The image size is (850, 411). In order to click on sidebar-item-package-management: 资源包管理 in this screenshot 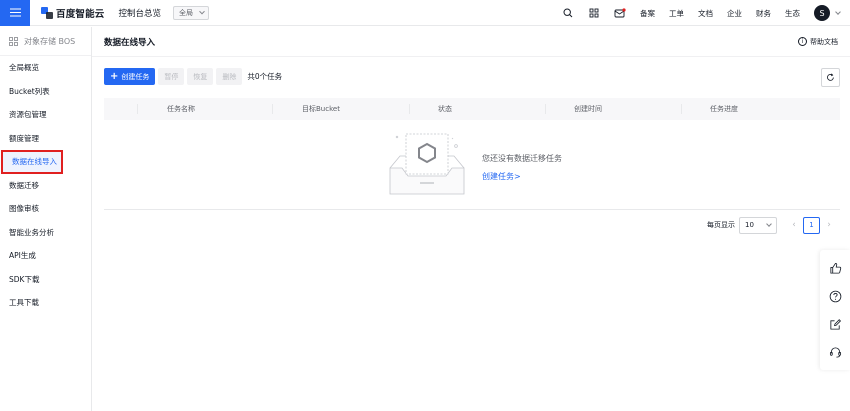, I will do `click(45, 115)`.